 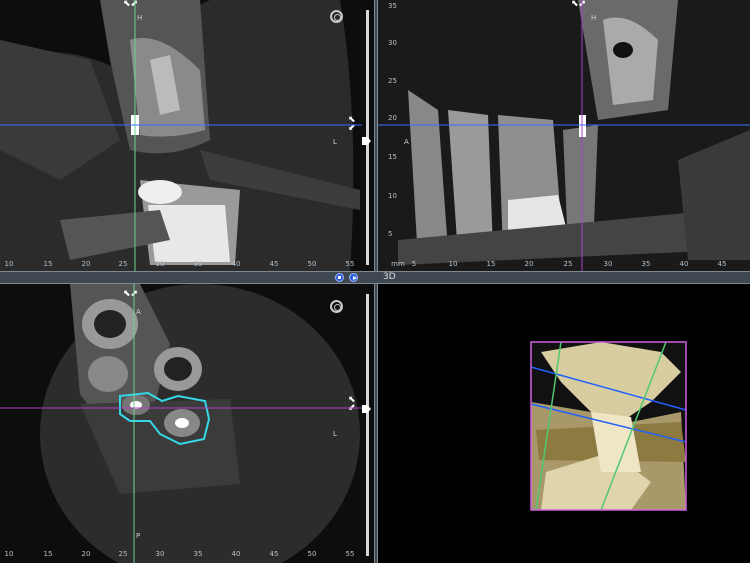 I want to click on stop-icon, so click(x=339, y=277).